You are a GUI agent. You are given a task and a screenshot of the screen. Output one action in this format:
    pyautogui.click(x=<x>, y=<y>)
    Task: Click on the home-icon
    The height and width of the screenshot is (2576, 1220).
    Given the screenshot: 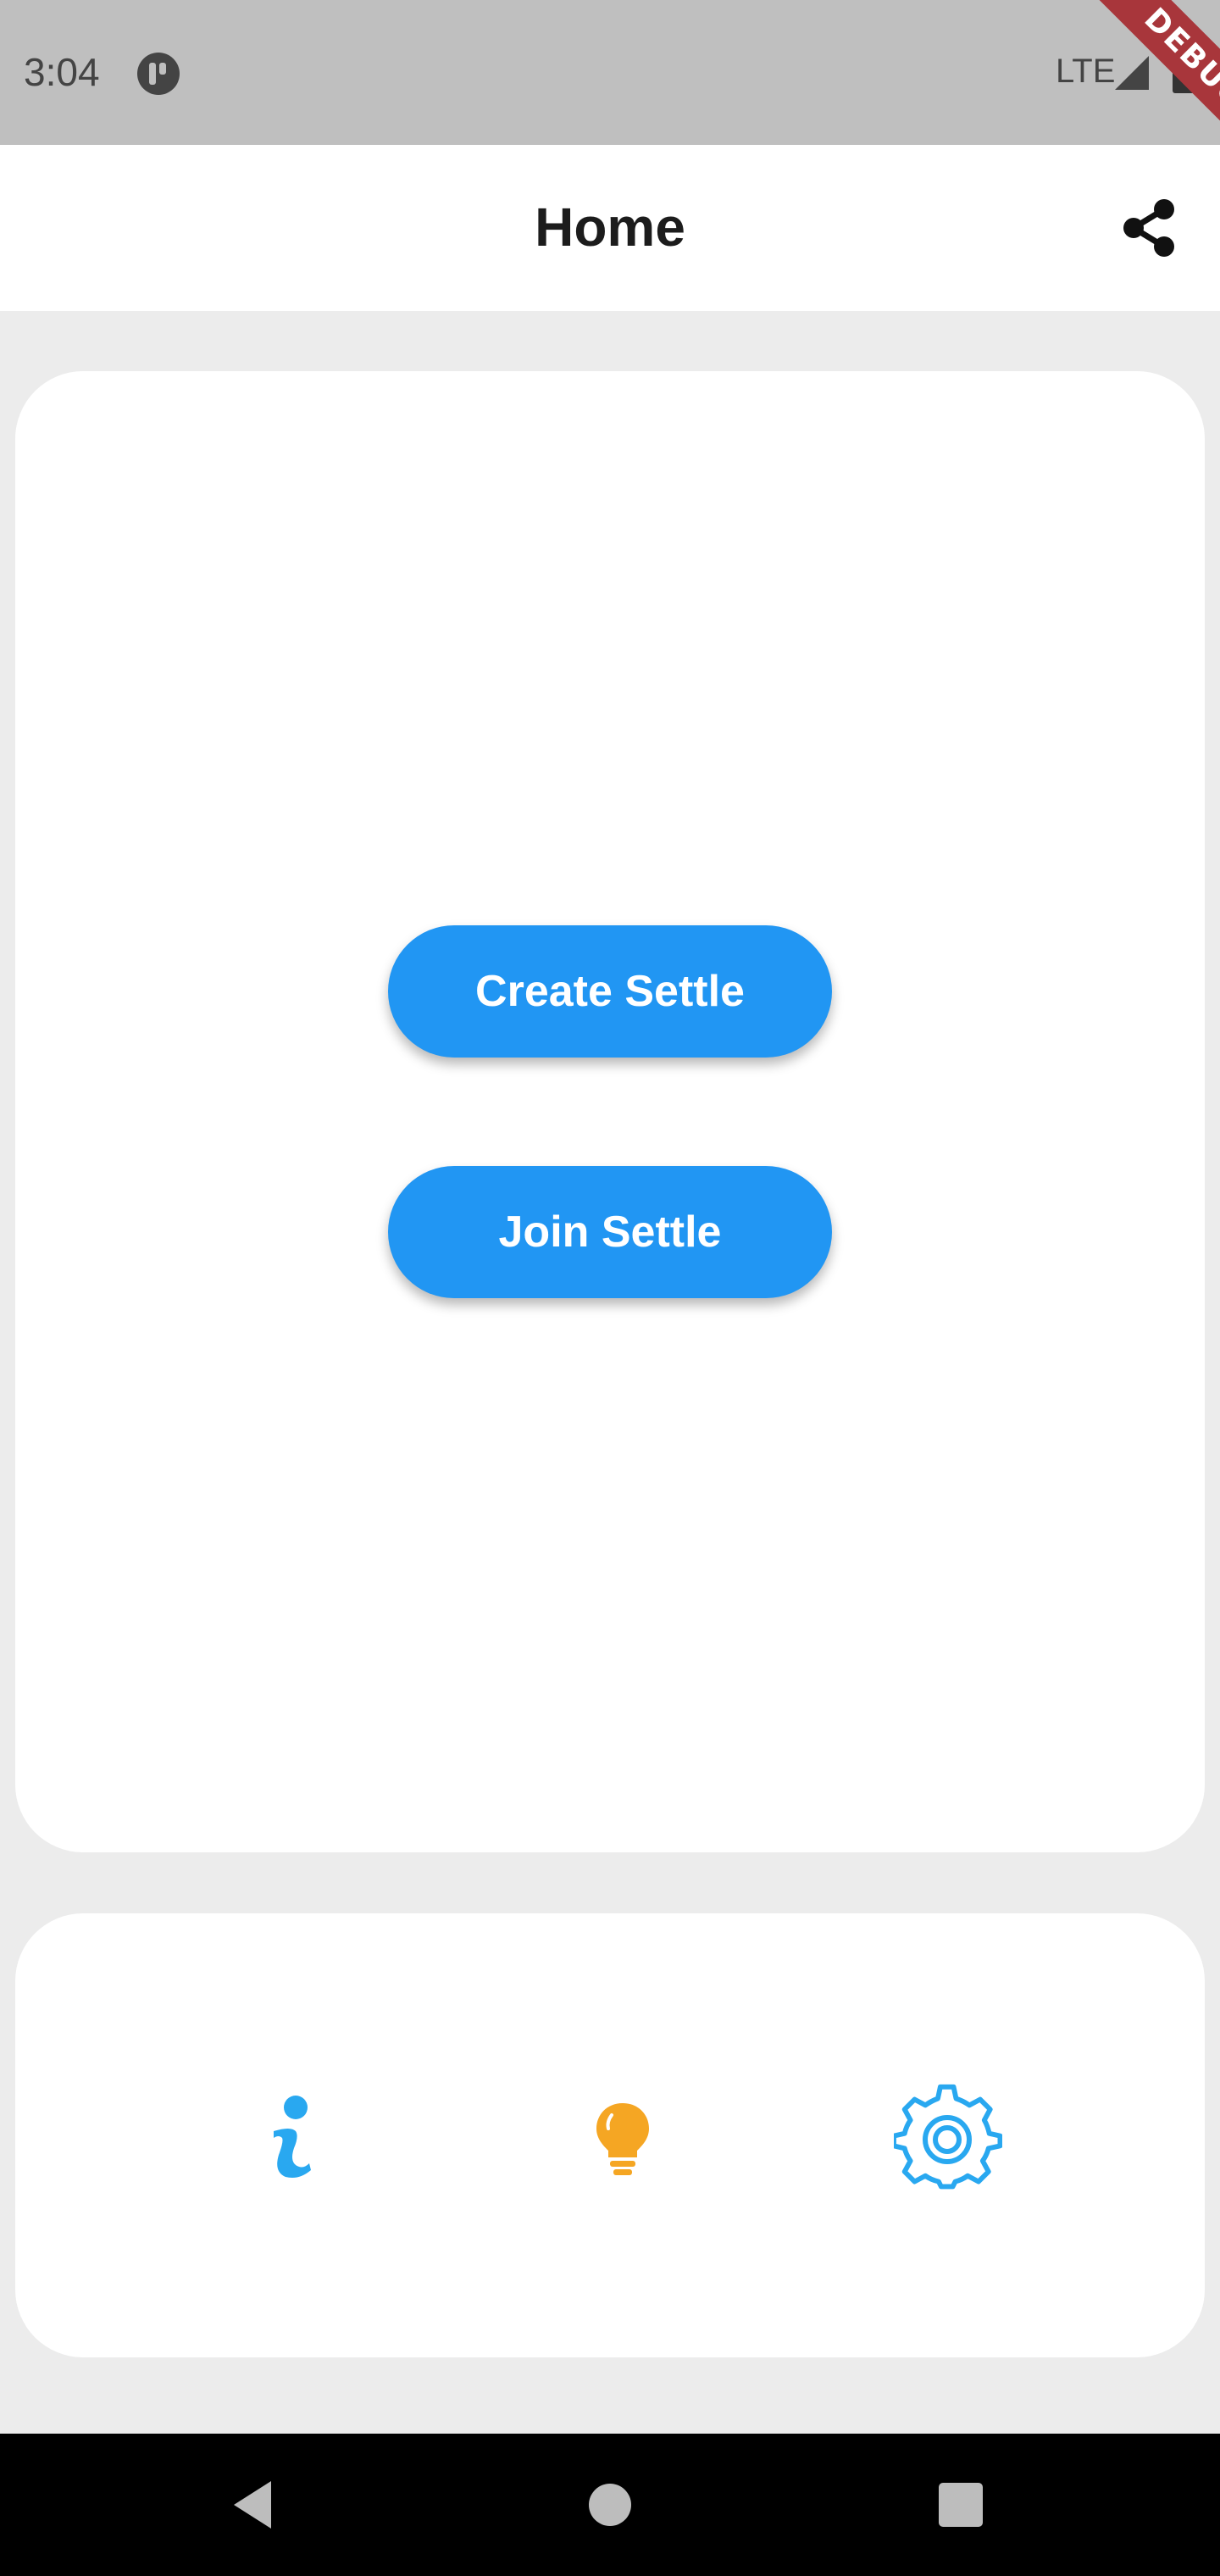 What is the action you would take?
    pyautogui.click(x=610, y=2505)
    